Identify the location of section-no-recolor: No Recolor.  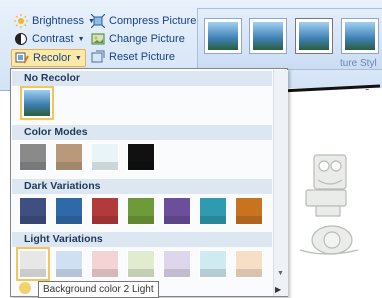
(142, 78).